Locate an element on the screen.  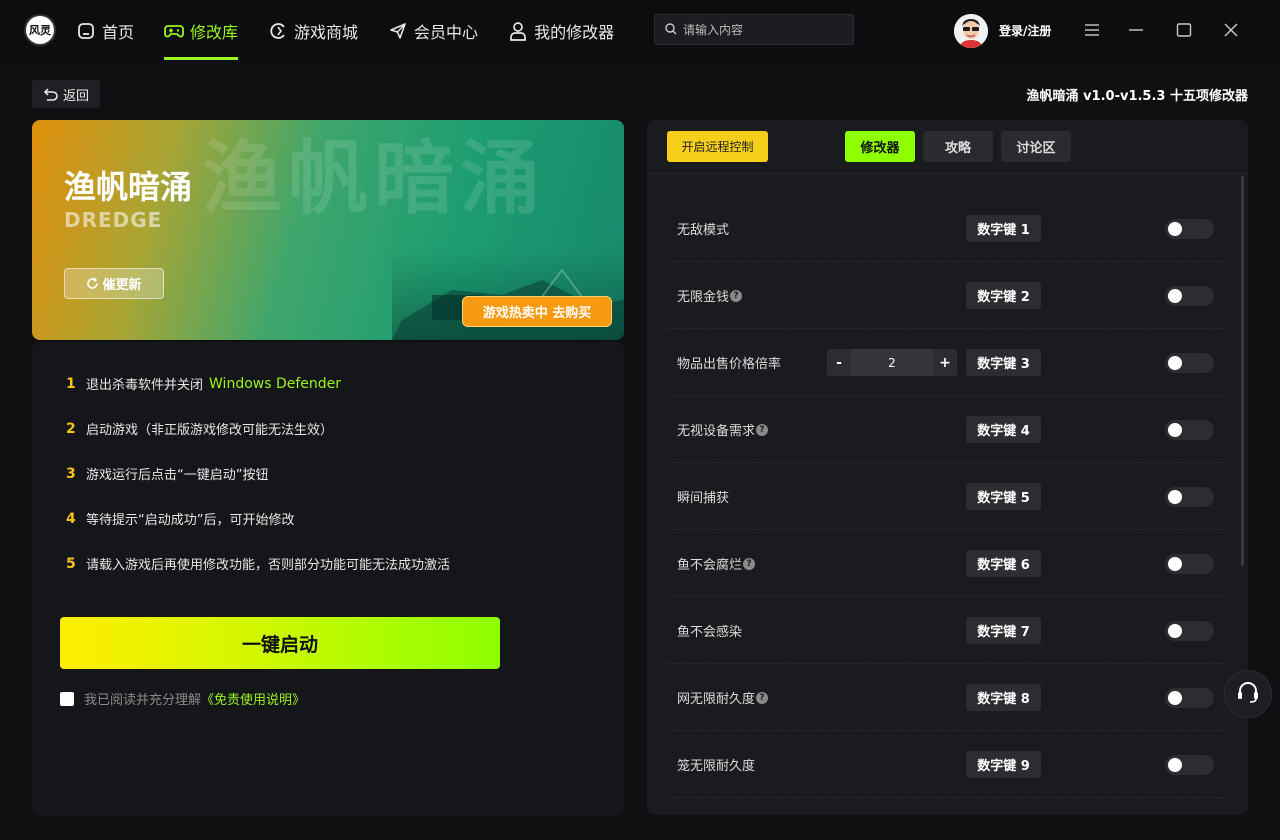
step-highlight: Windows Defender is located at coordinates (275, 383).